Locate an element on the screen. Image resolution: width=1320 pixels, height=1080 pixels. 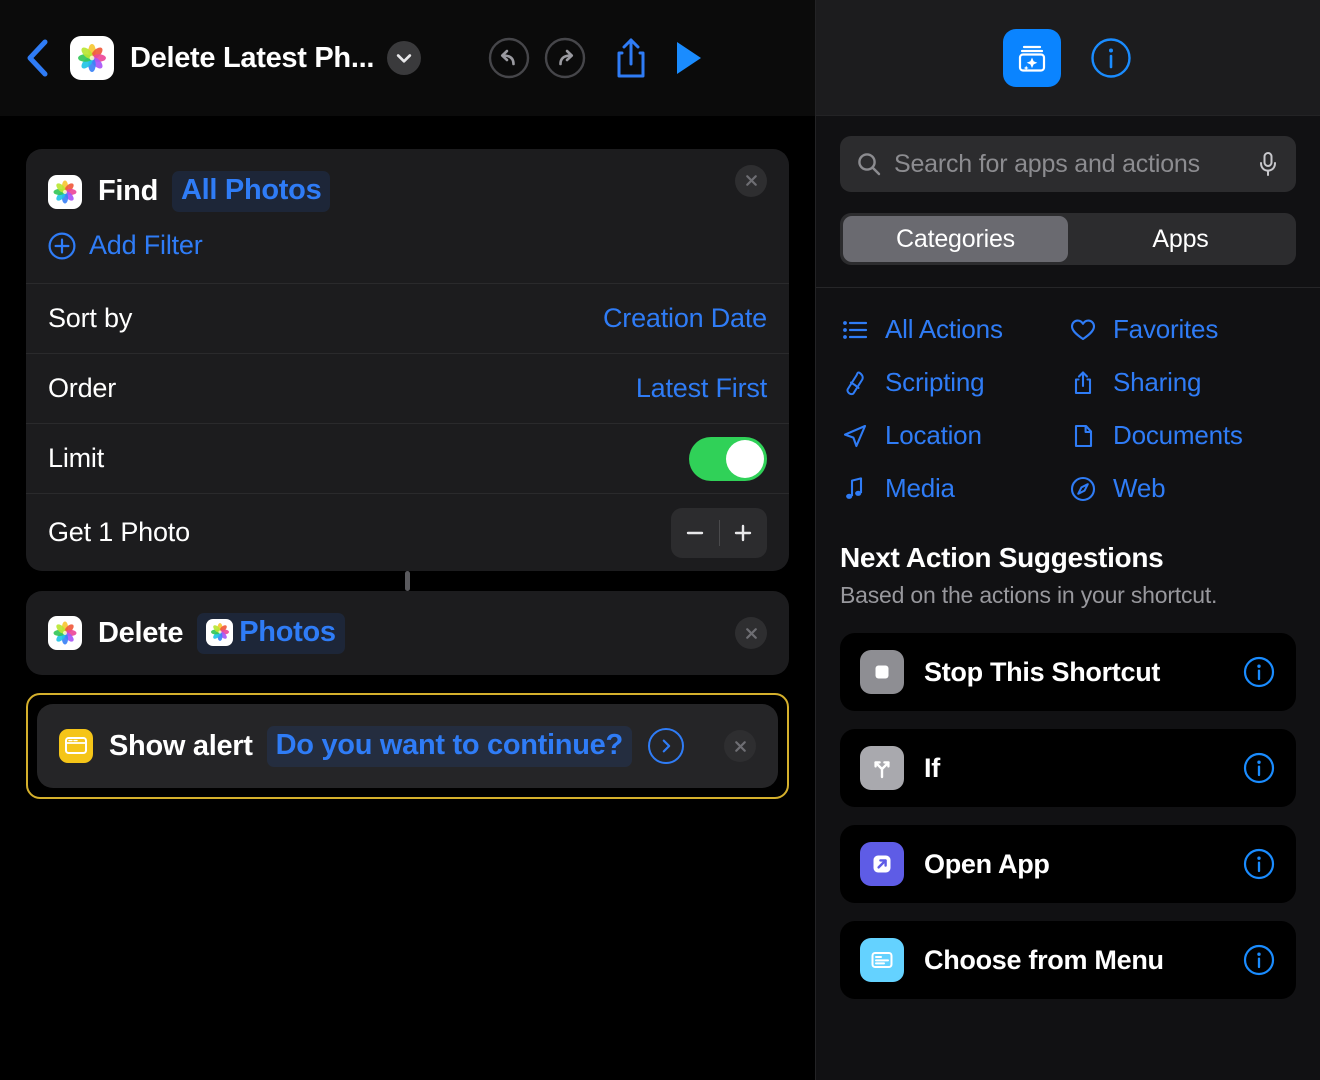
plus-icon is located at coordinates (743, 532).